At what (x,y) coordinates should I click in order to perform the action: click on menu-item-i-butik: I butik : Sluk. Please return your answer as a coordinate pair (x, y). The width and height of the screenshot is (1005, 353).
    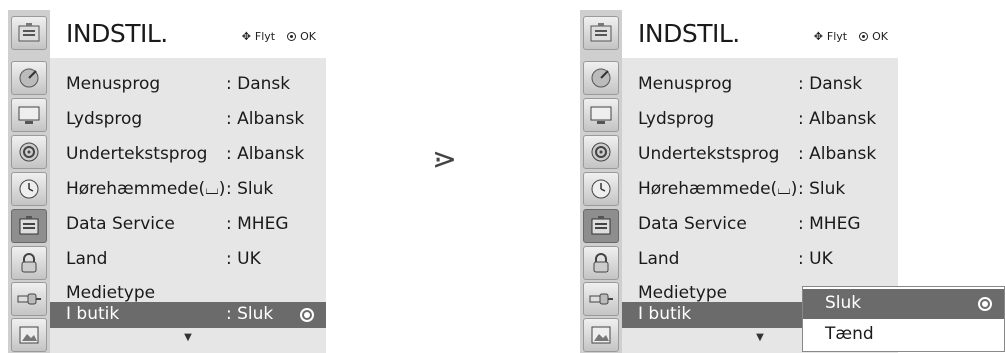
    Looking at the image, I should click on (188, 315).